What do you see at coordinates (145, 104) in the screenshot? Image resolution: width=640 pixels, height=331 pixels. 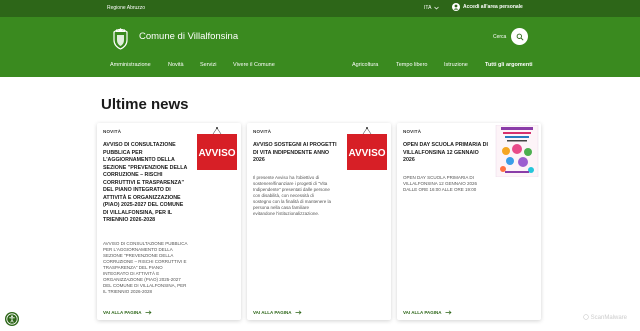 I see `page-title: Ultime news` at bounding box center [145, 104].